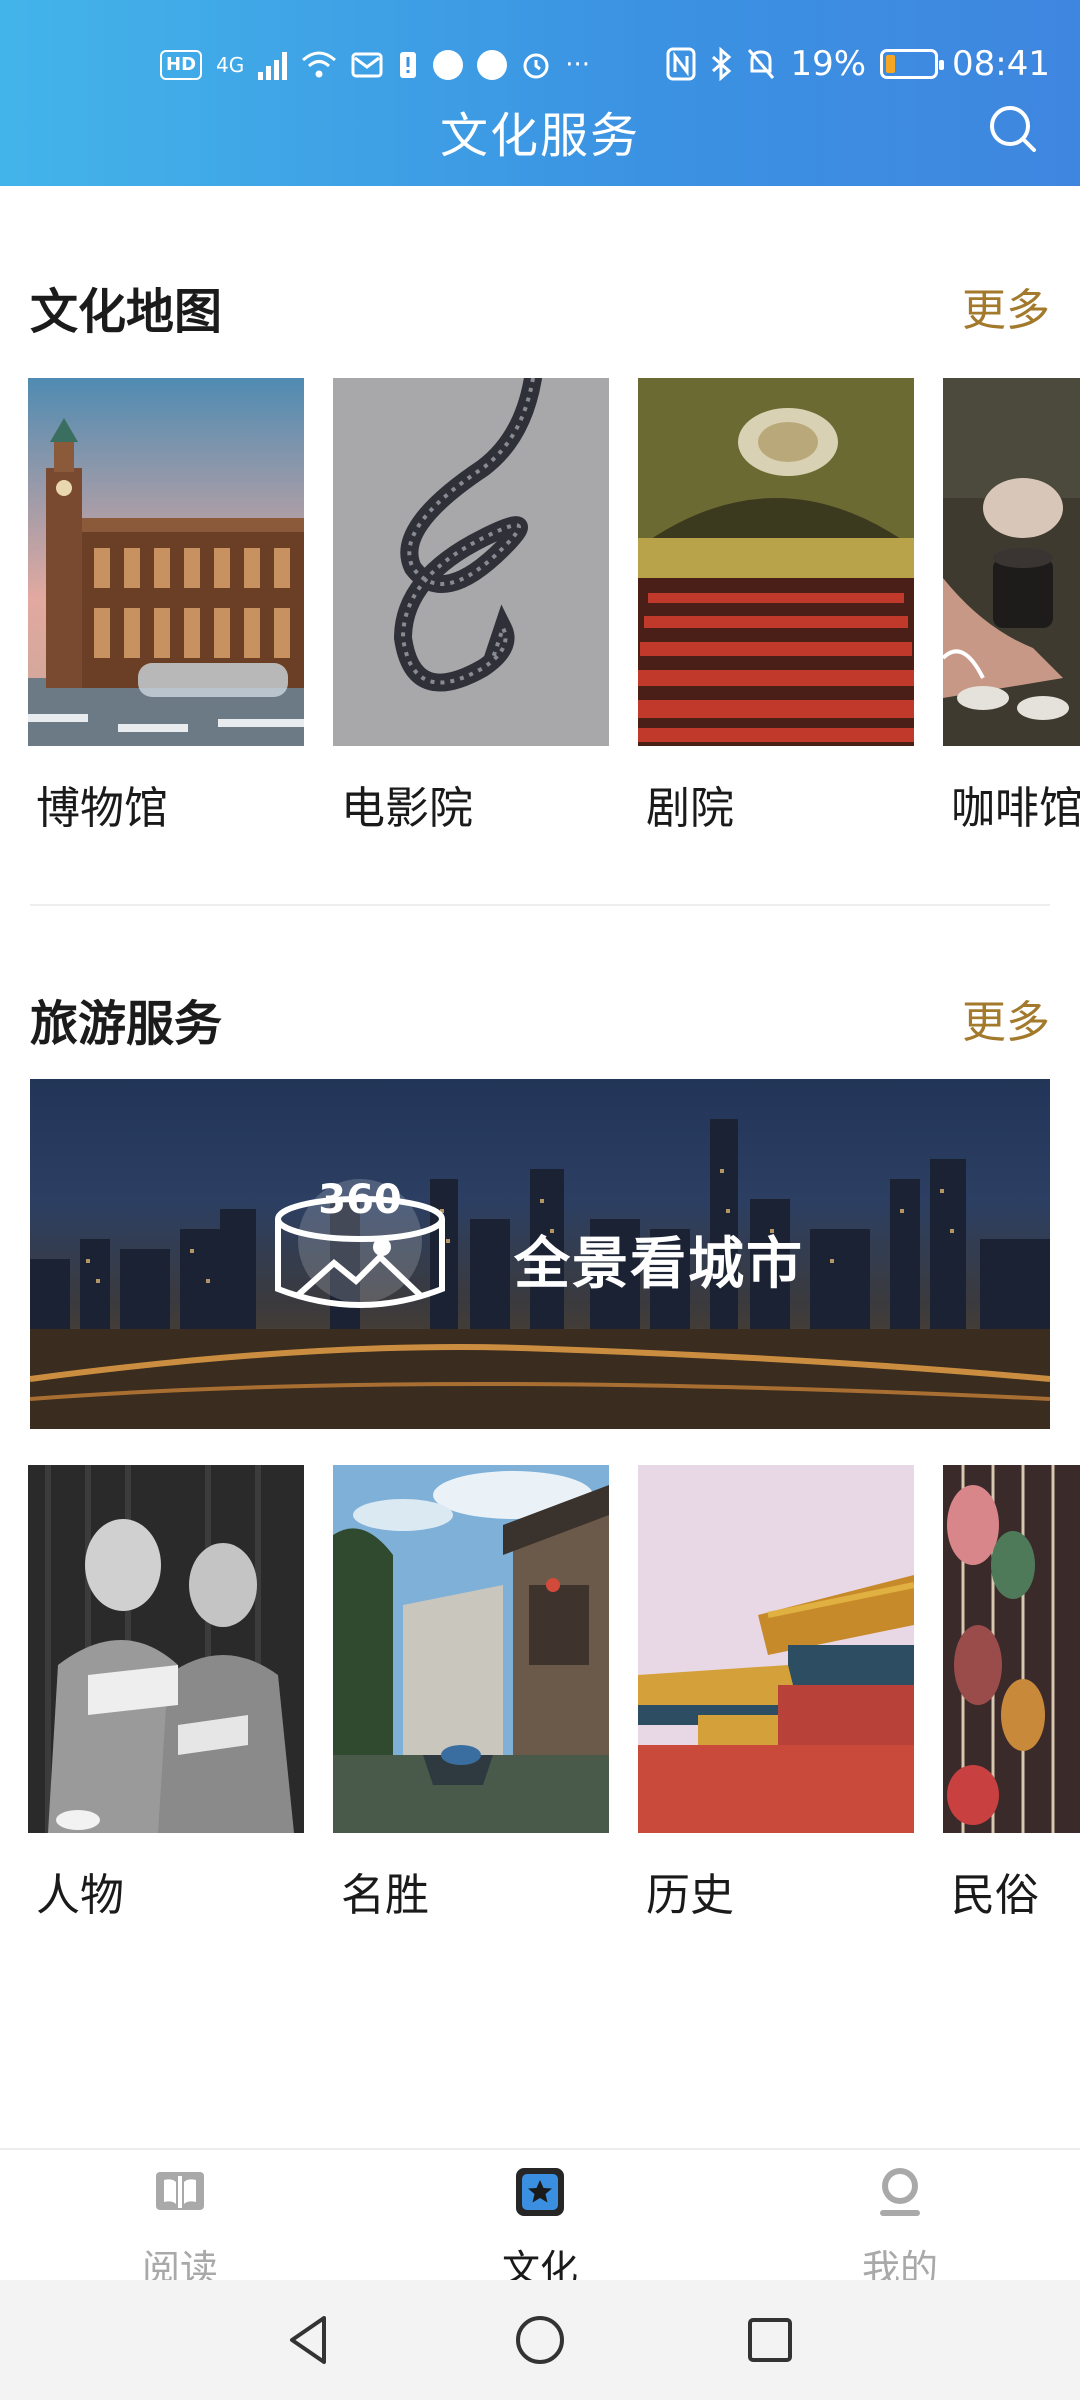  Describe the element at coordinates (310, 2340) in the screenshot. I see `back-icon` at that location.